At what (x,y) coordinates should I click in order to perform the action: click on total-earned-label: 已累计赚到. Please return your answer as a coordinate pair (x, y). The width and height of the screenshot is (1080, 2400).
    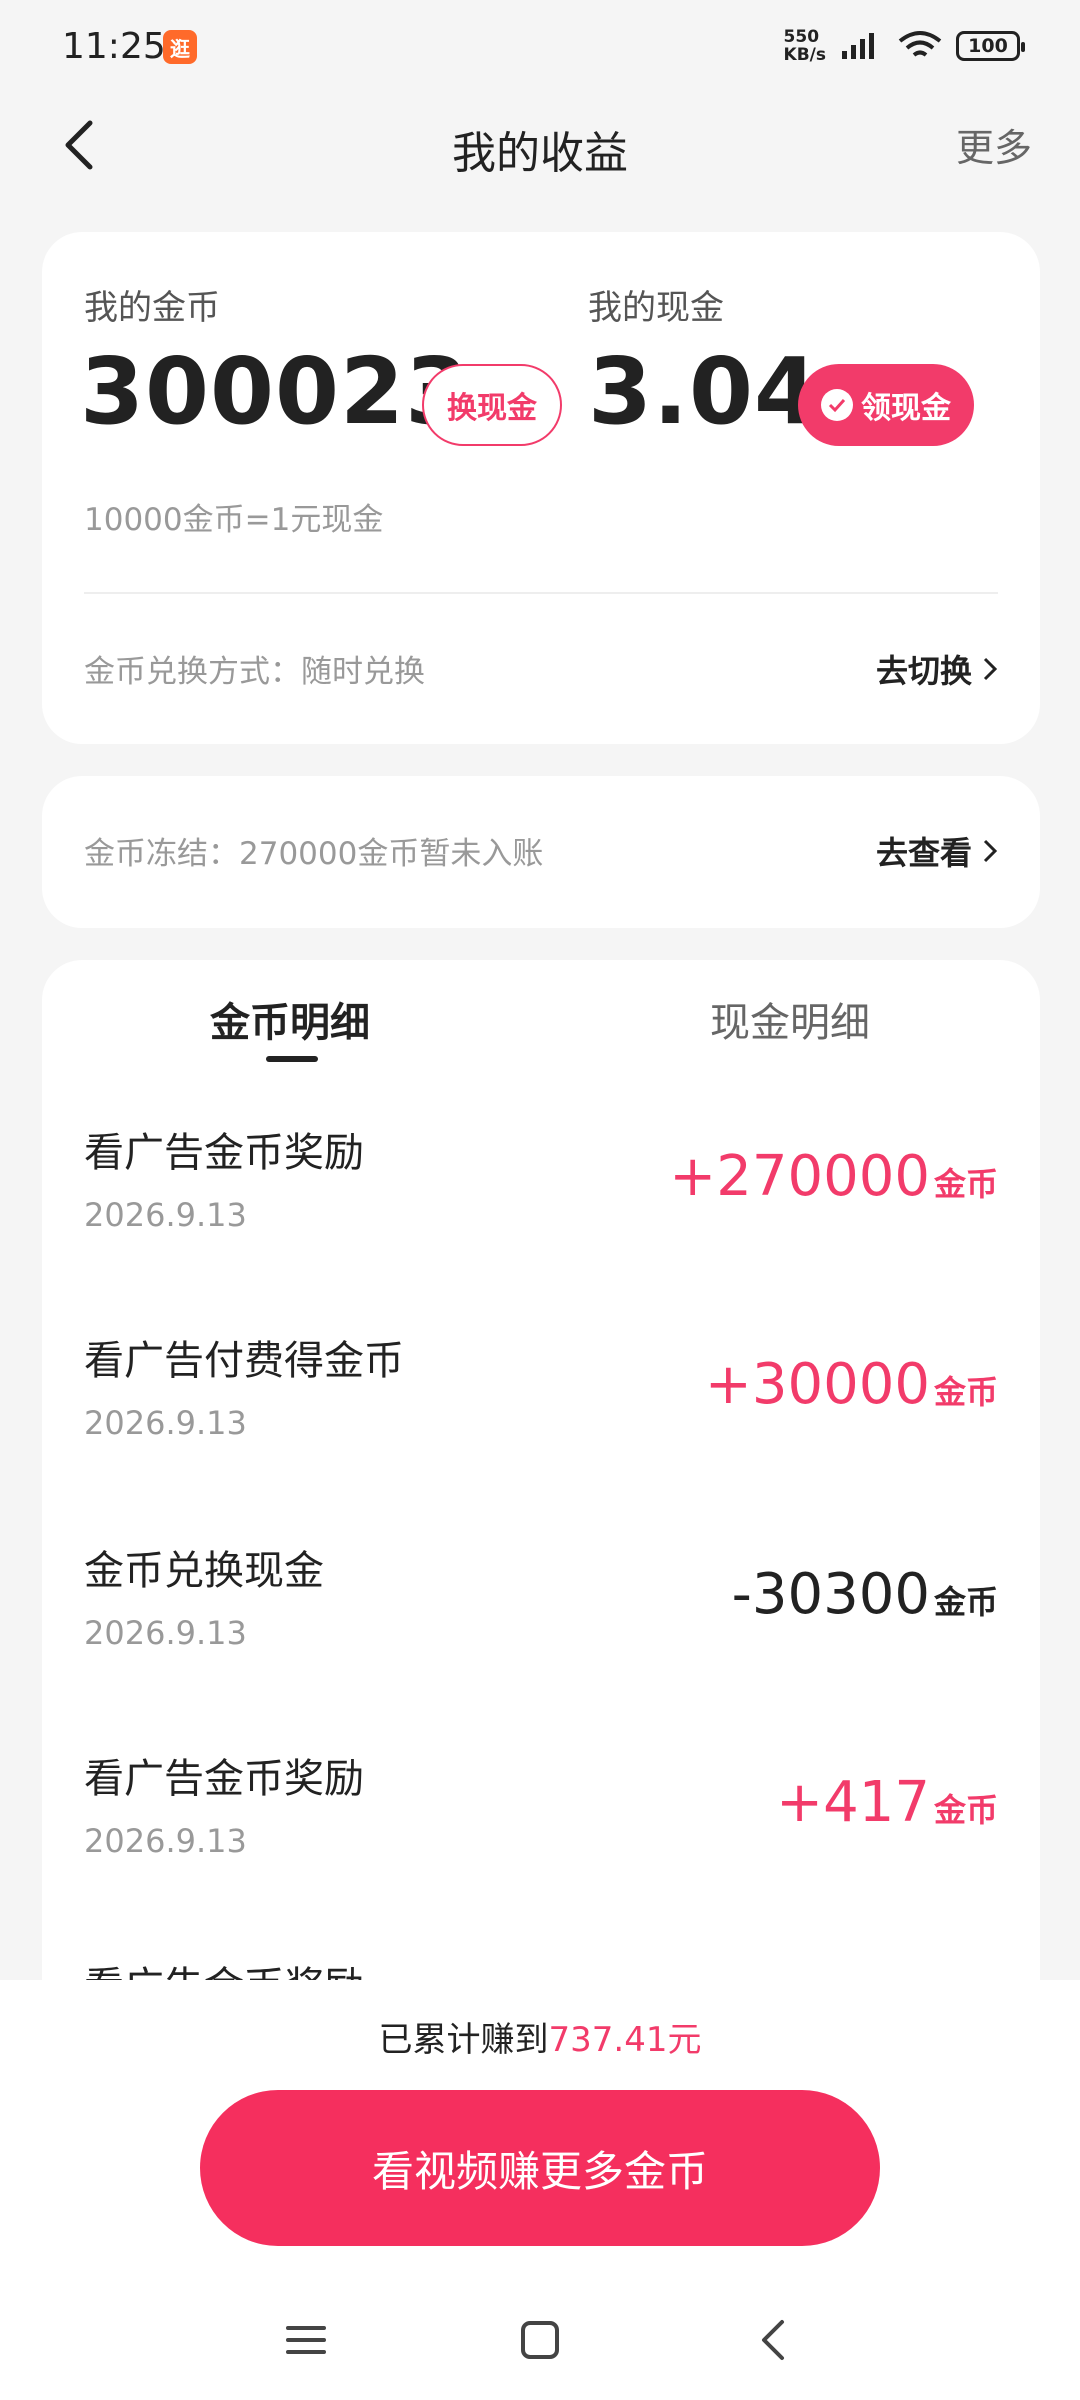
    Looking at the image, I should click on (463, 2040).